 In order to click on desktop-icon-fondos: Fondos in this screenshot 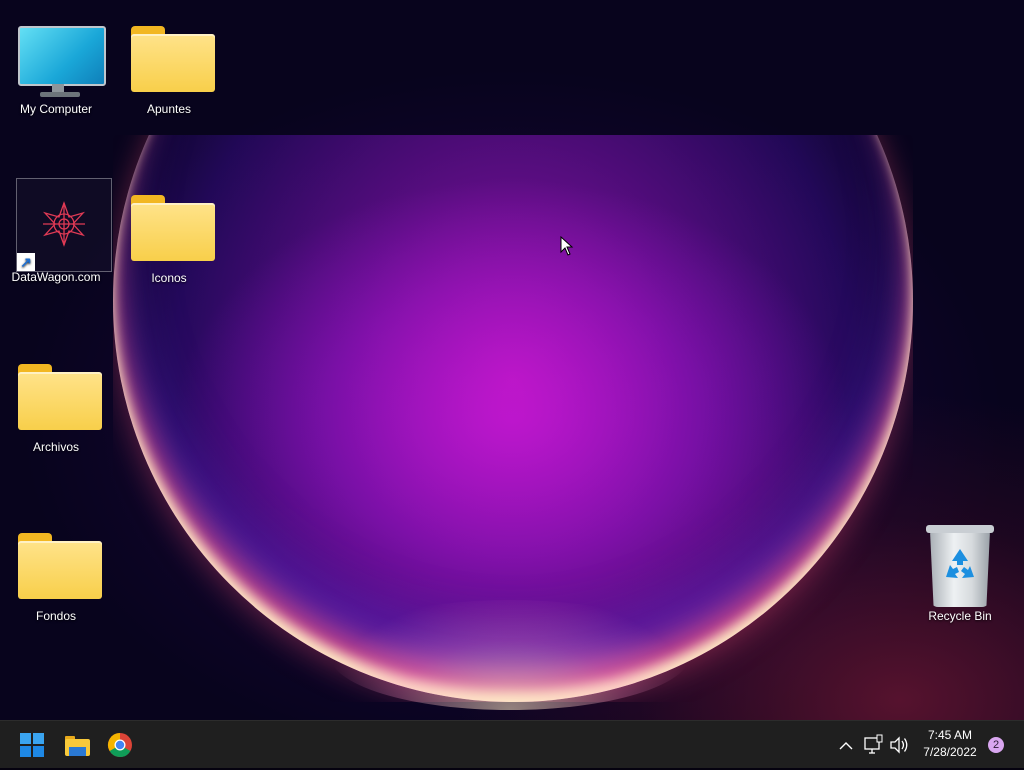, I will do `click(56, 570)`.